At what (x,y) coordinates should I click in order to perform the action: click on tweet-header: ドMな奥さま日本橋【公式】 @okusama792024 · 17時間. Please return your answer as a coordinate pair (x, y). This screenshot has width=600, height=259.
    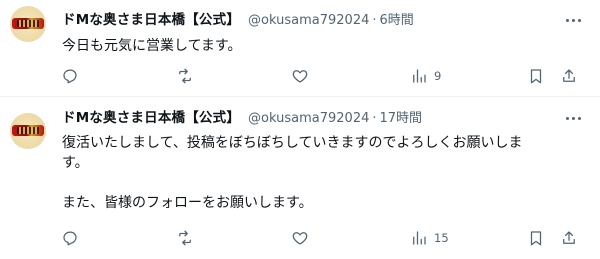
    Looking at the image, I should click on (242, 118).